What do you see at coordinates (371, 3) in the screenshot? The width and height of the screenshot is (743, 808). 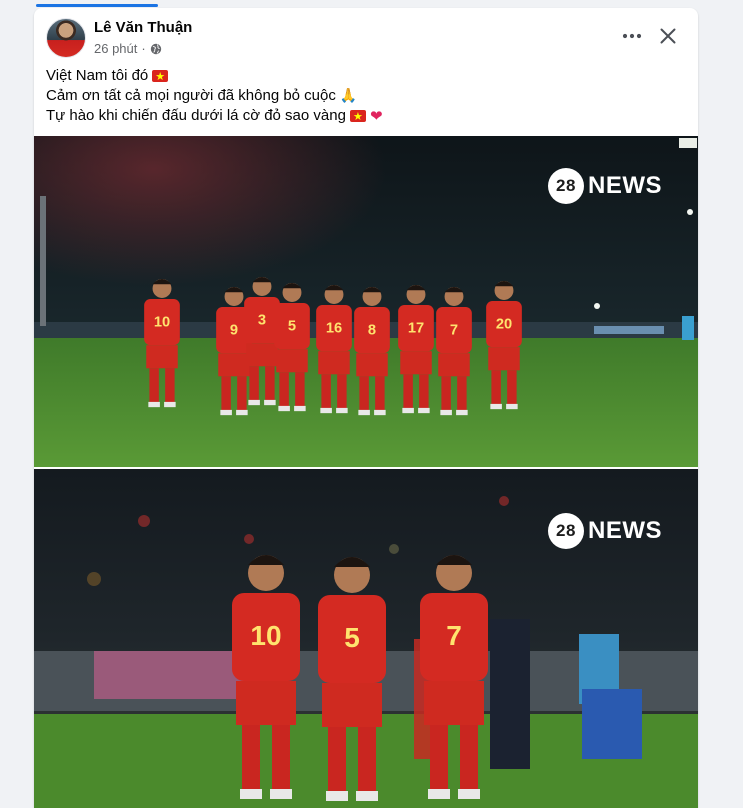 I see `top-bar` at bounding box center [371, 3].